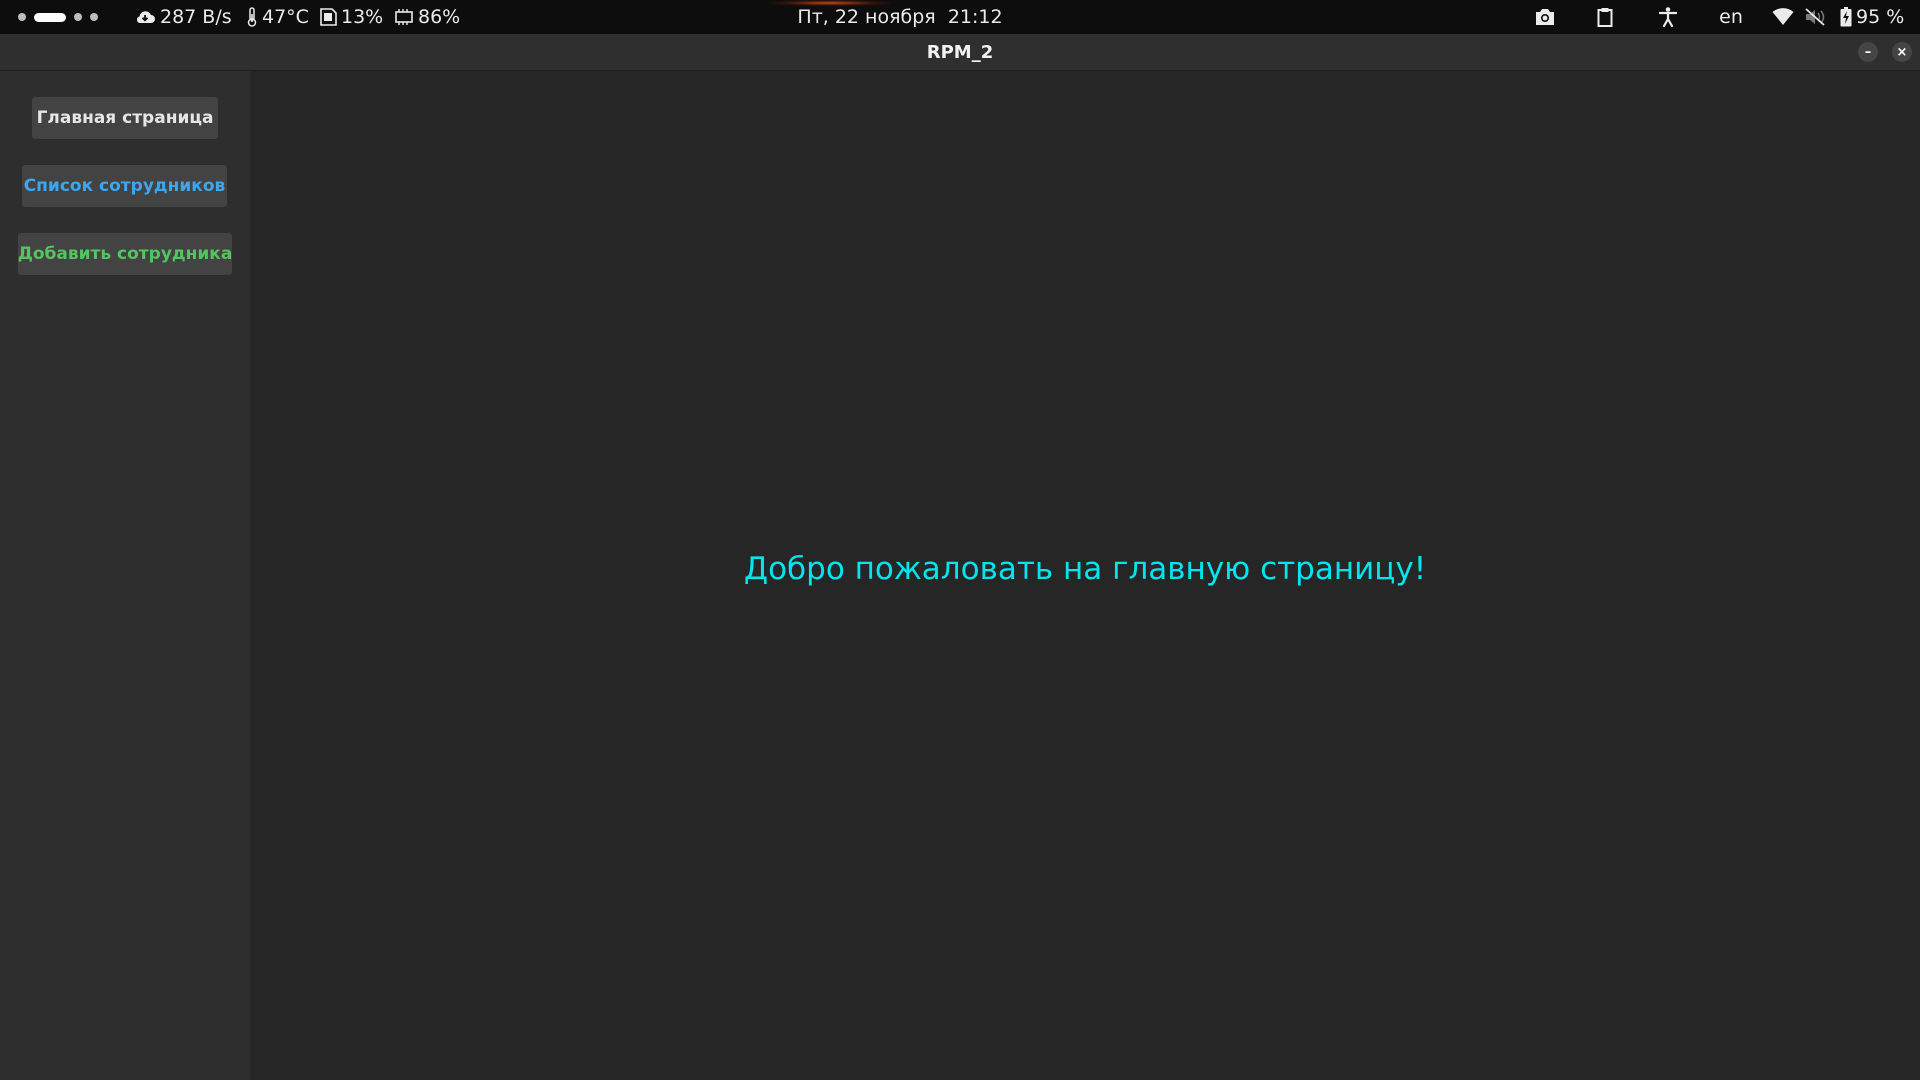  What do you see at coordinates (1783, 17) in the screenshot?
I see `wifi-icon` at bounding box center [1783, 17].